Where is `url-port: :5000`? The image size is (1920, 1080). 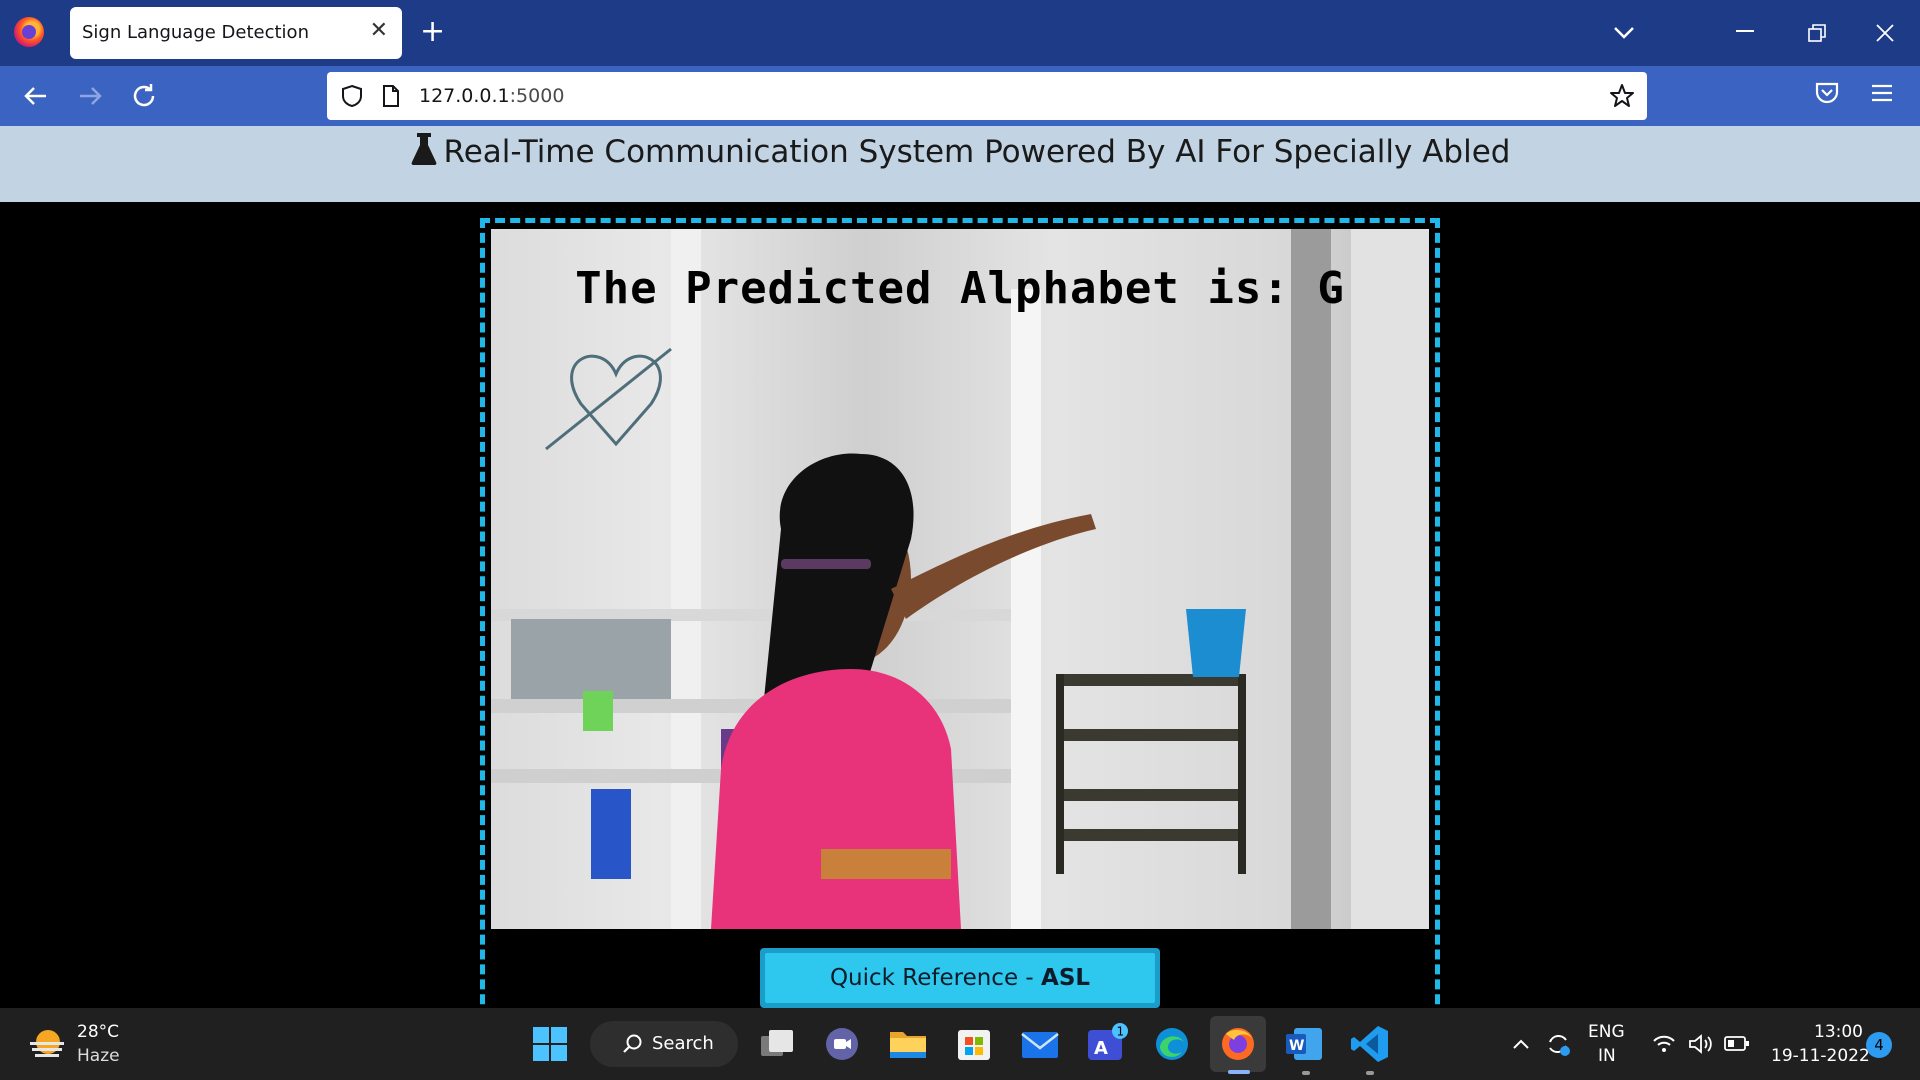 url-port: :5000 is located at coordinates (537, 96).